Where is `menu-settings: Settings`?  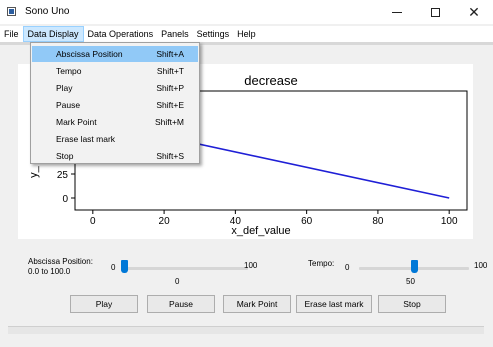 menu-settings: Settings is located at coordinates (213, 34).